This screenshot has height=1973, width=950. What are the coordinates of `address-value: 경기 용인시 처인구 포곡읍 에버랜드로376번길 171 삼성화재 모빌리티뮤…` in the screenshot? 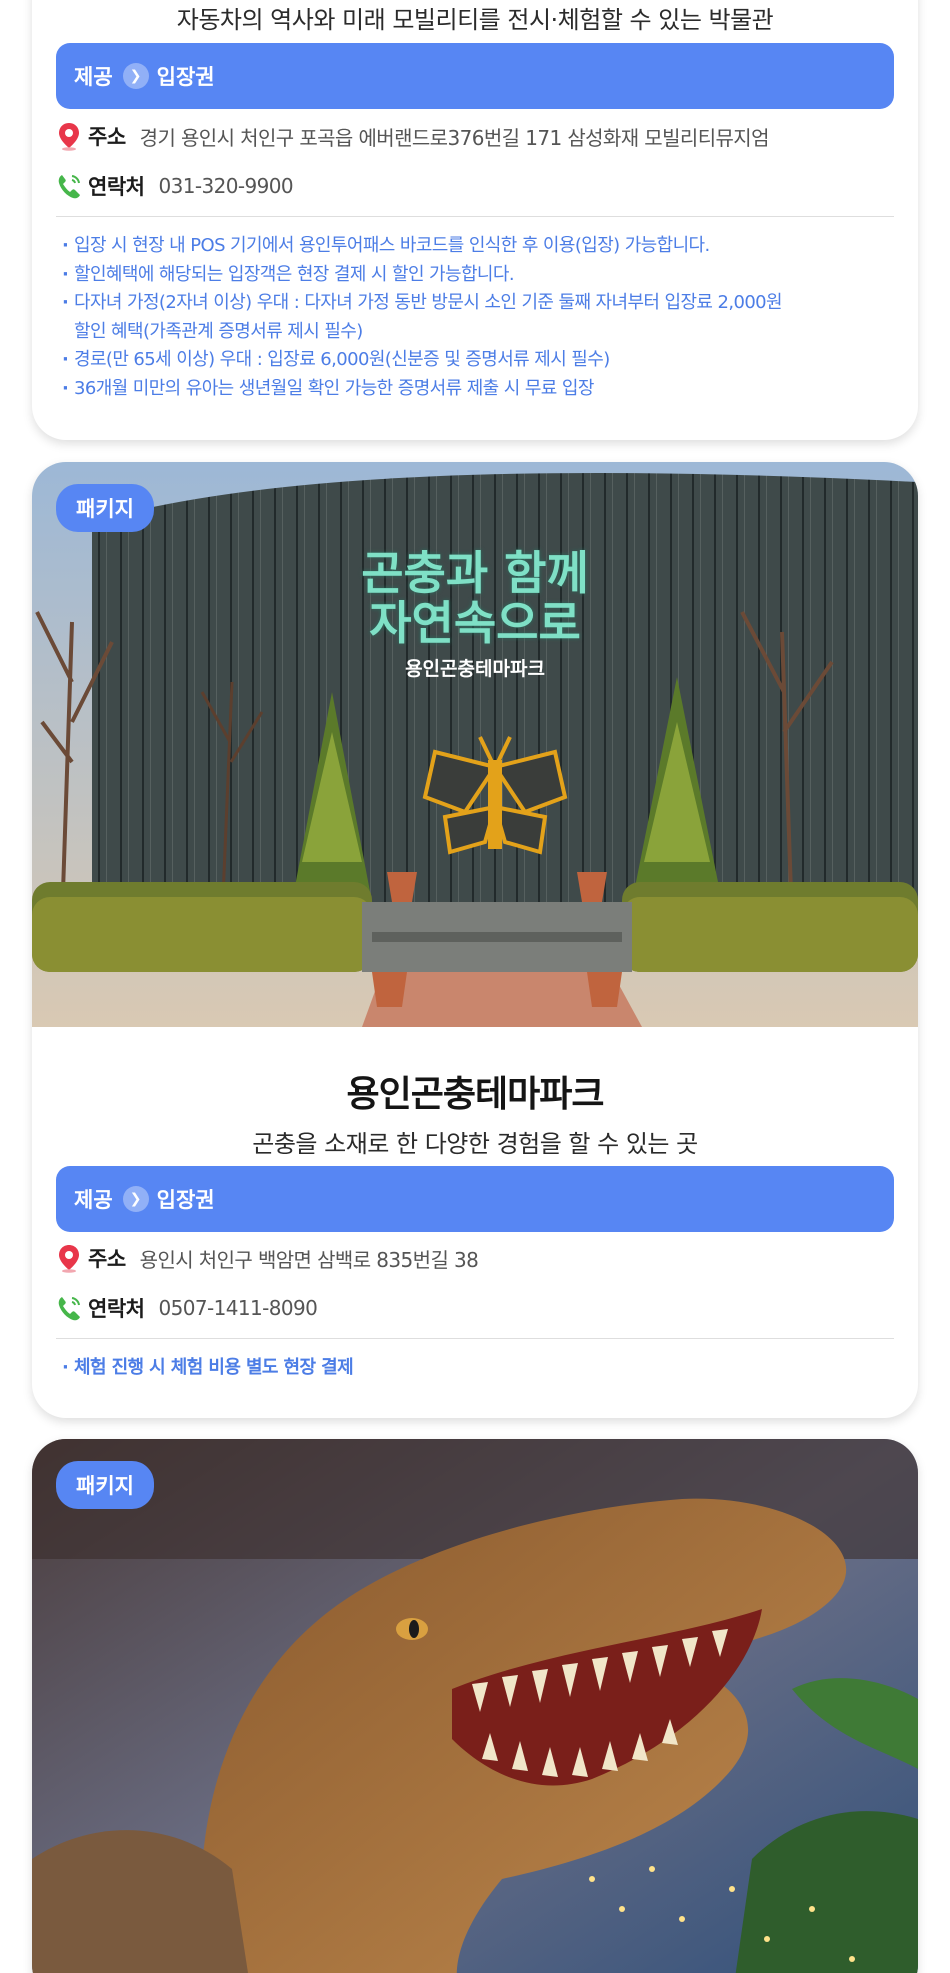 It's located at (454, 137).